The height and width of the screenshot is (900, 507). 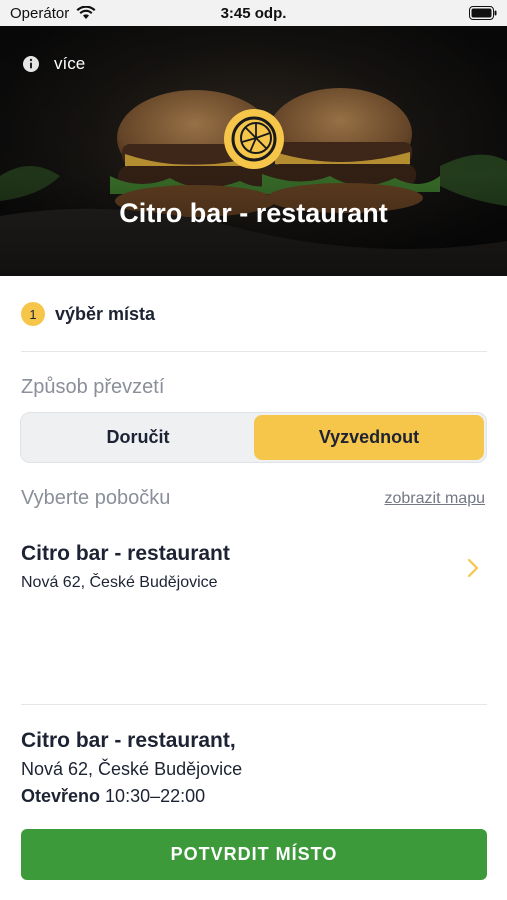 I want to click on branch-select-label: Vyberte pobočku, so click(x=96, y=498).